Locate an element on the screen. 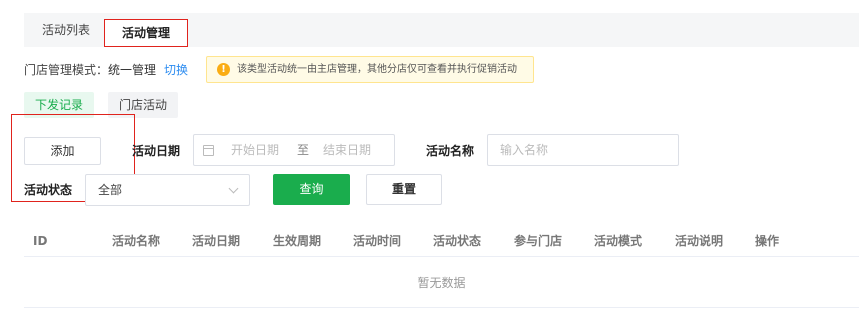  date-start-placeholder: 开始日期 is located at coordinates (255, 150).